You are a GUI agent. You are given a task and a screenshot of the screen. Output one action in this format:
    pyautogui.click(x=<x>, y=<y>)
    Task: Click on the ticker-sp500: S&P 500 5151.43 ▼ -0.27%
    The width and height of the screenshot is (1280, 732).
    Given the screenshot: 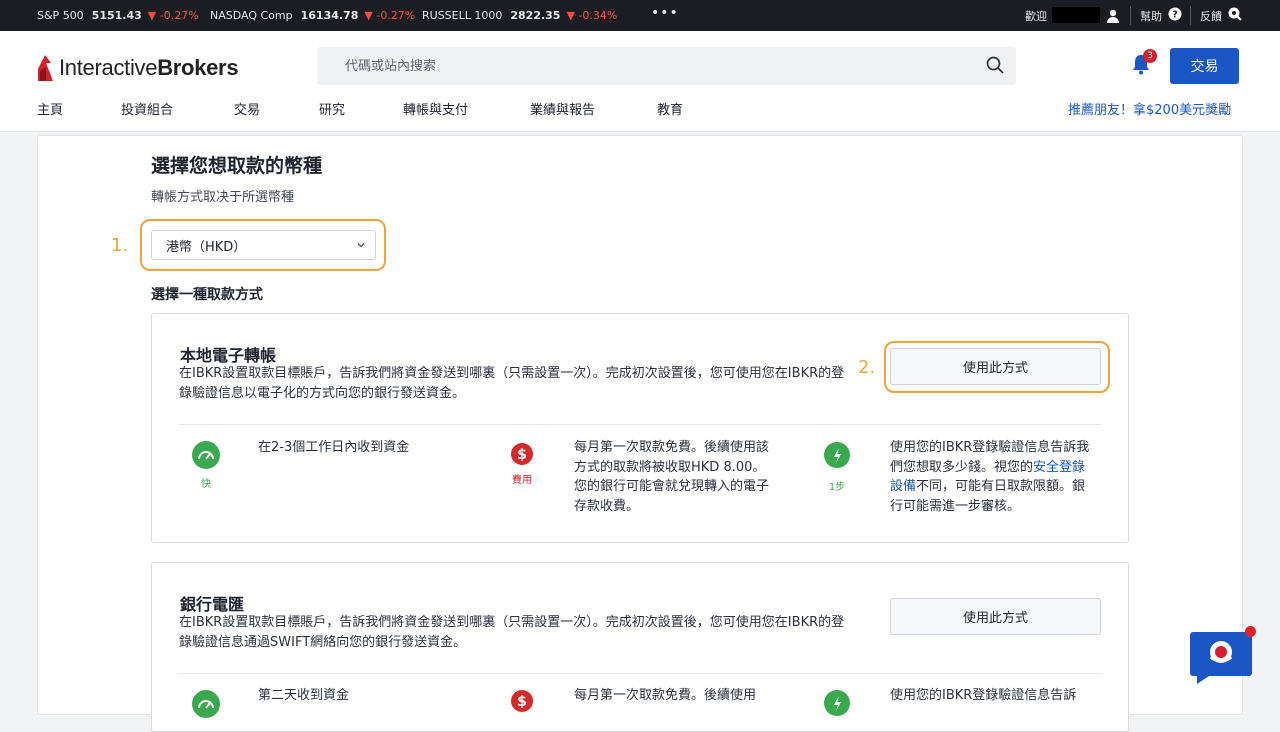 What is the action you would take?
    pyautogui.click(x=118, y=15)
    